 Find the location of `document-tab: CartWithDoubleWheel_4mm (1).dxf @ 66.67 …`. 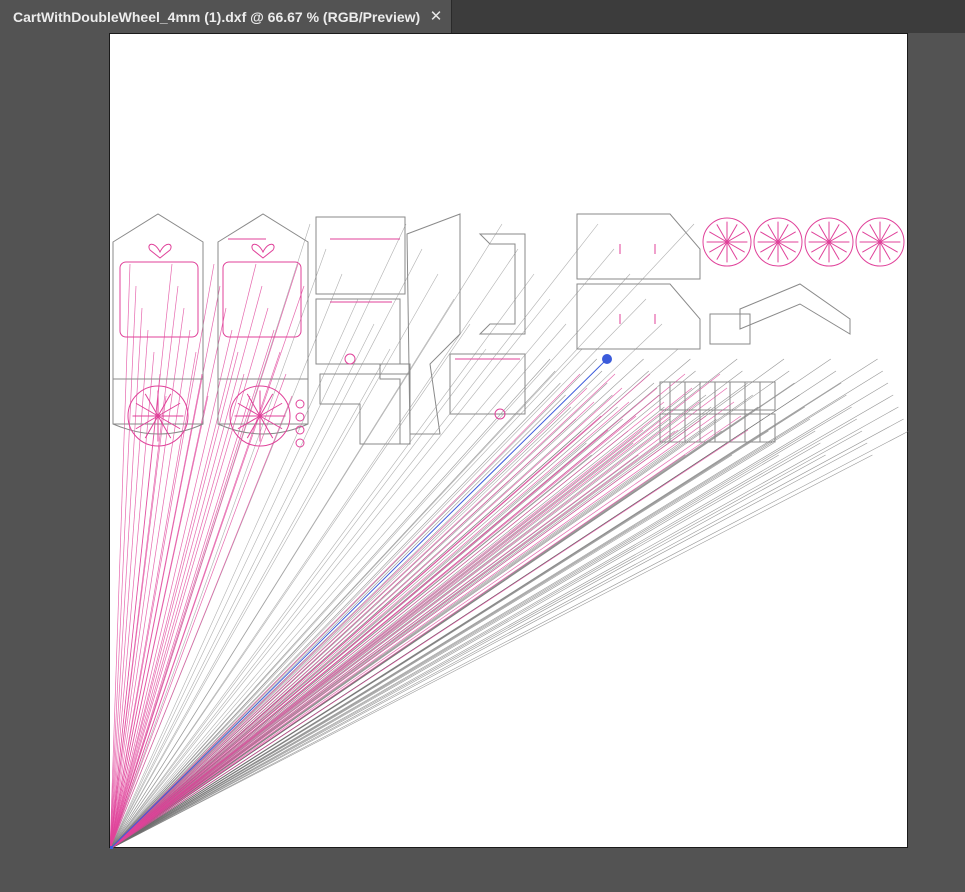

document-tab: CartWithDoubleWheel_4mm (1).dxf @ 66.67 … is located at coordinates (226, 16).